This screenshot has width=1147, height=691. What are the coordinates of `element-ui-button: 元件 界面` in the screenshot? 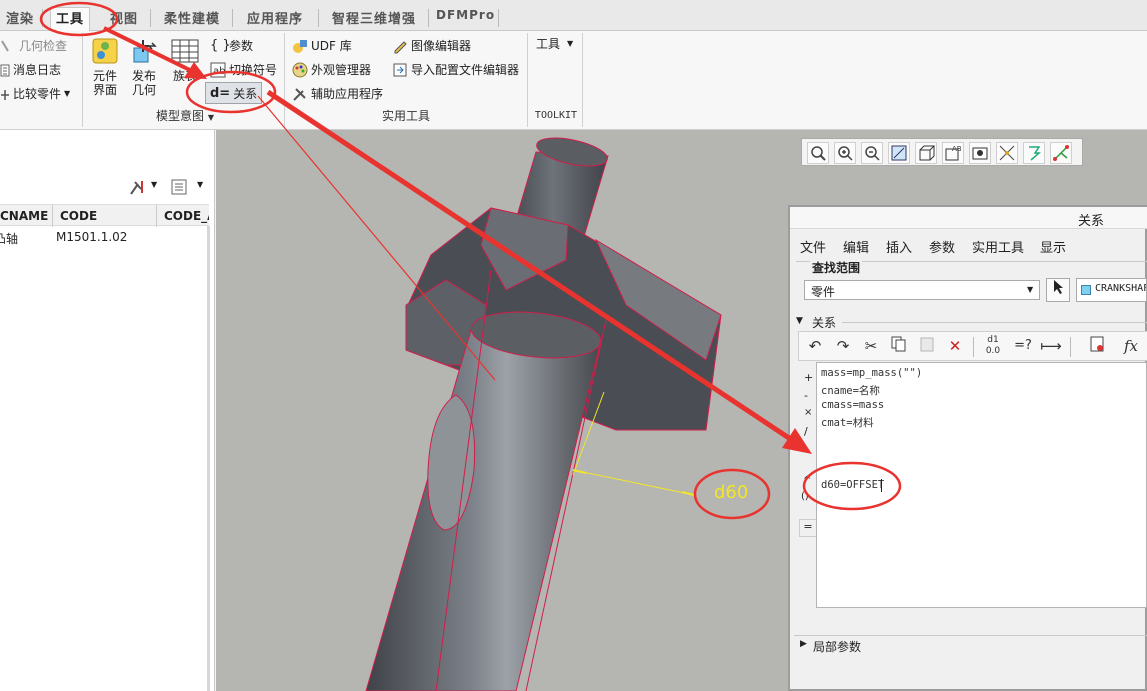 It's located at (105, 66).